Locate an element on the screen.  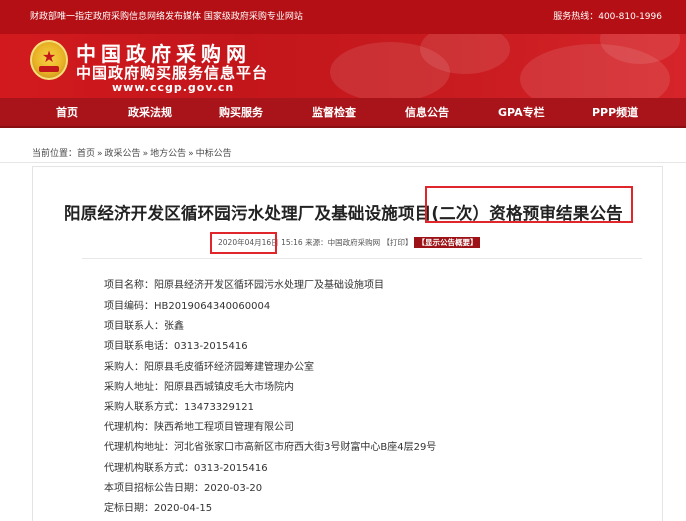
field-agency-contact: 代理机构联系方式：0313-2015416 is located at coordinates (186, 466).